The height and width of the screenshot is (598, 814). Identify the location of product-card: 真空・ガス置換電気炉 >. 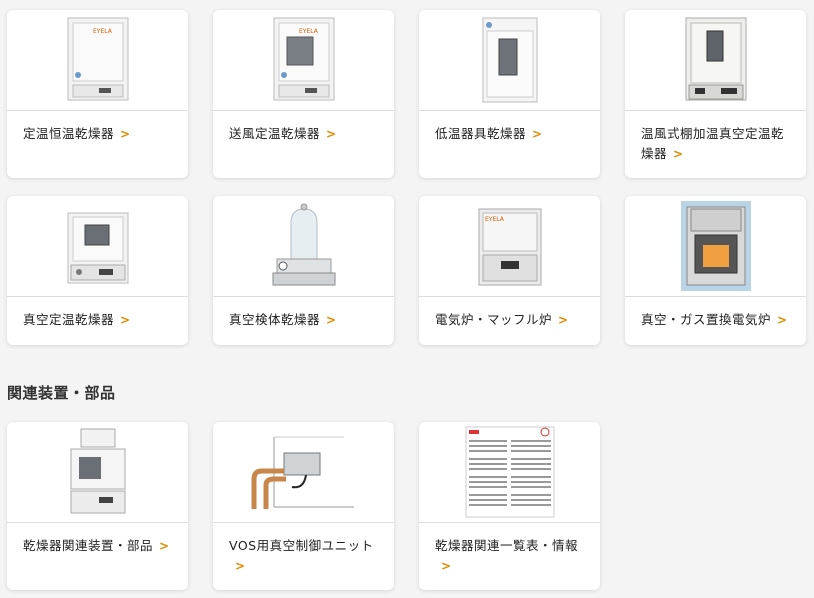
(715, 270).